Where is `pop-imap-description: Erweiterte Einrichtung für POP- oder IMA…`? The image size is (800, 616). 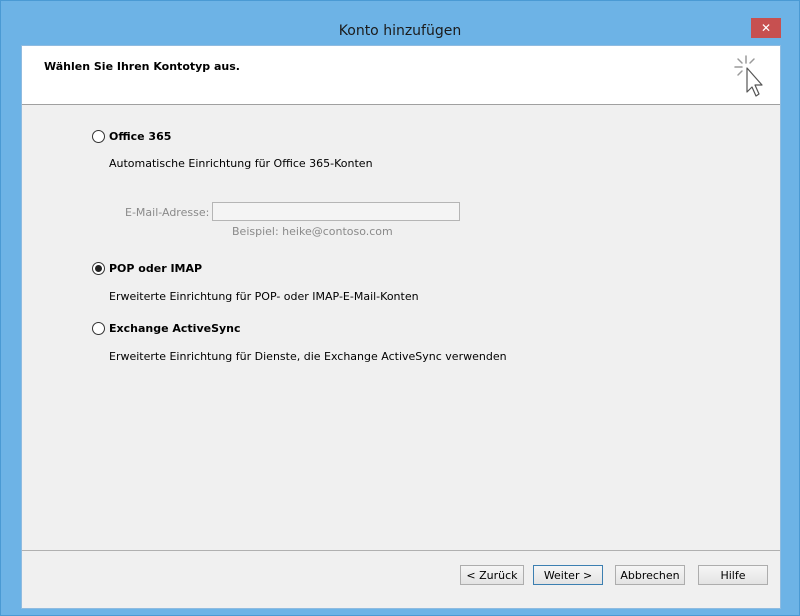
pop-imap-description: Erweiterte Einrichtung für POP- oder IMA… is located at coordinates (264, 296).